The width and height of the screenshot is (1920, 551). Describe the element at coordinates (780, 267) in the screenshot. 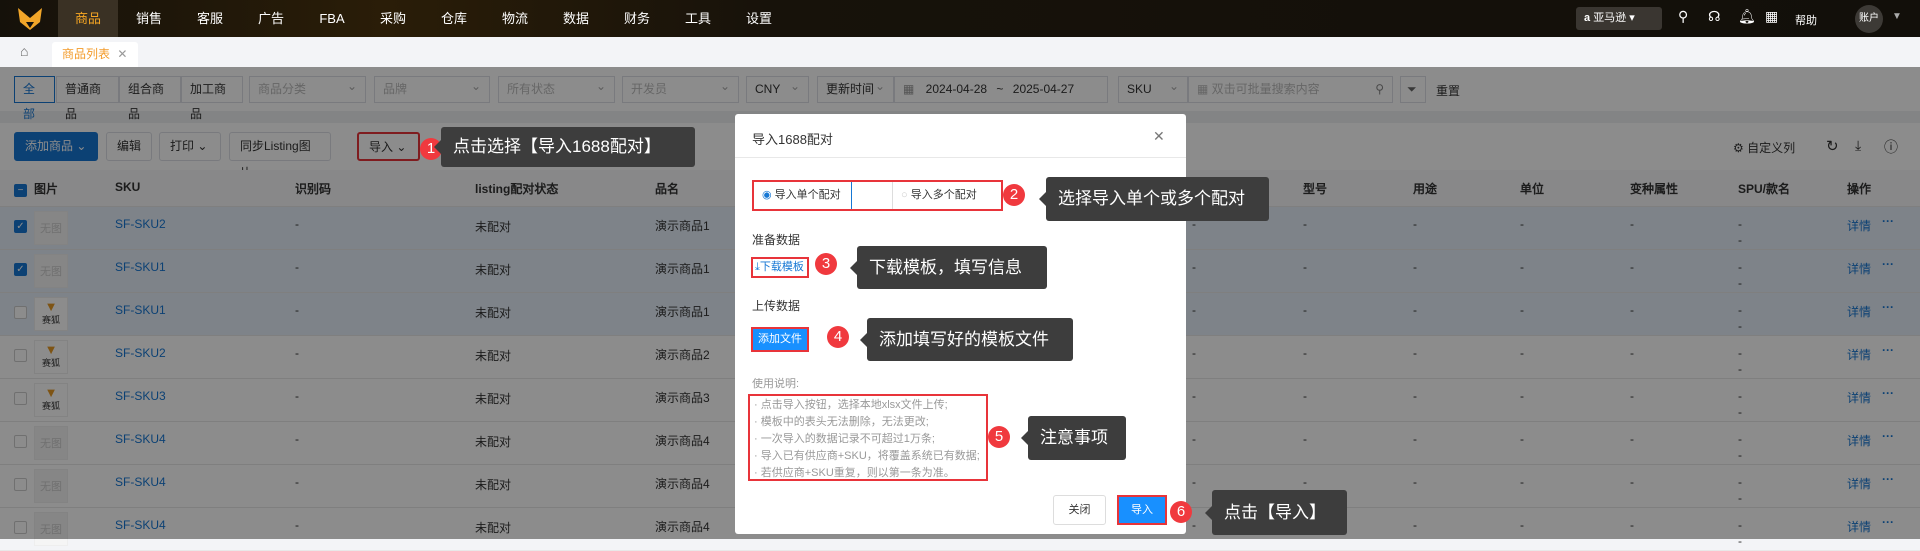

I see `download-template-link: ⤓下载模板` at that location.